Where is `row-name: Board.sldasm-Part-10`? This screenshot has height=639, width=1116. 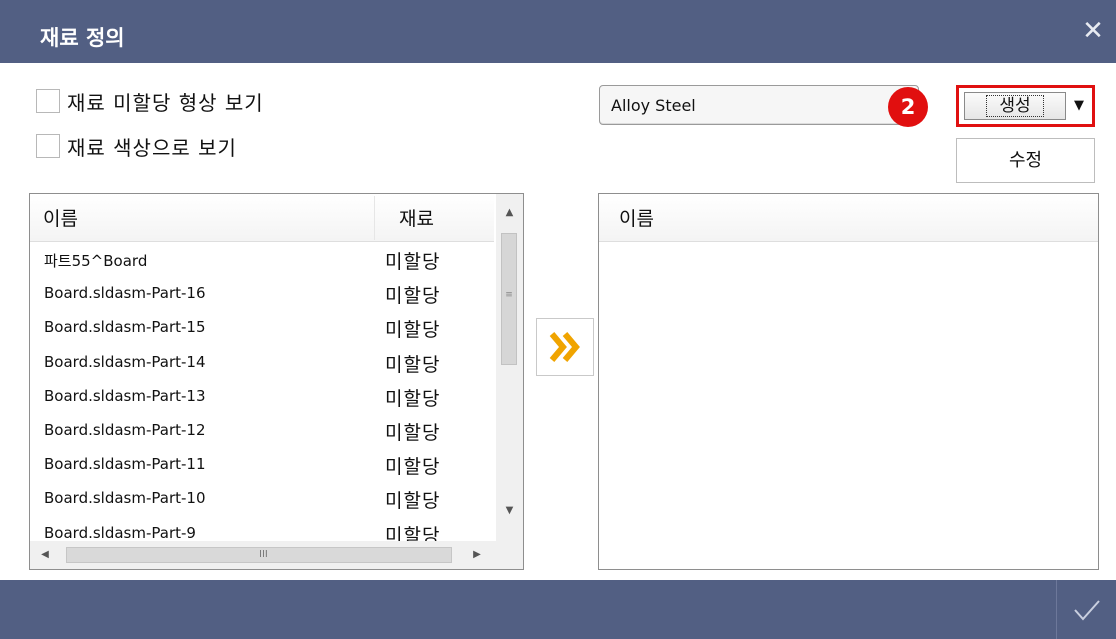 row-name: Board.sldasm-Part-10 is located at coordinates (125, 498).